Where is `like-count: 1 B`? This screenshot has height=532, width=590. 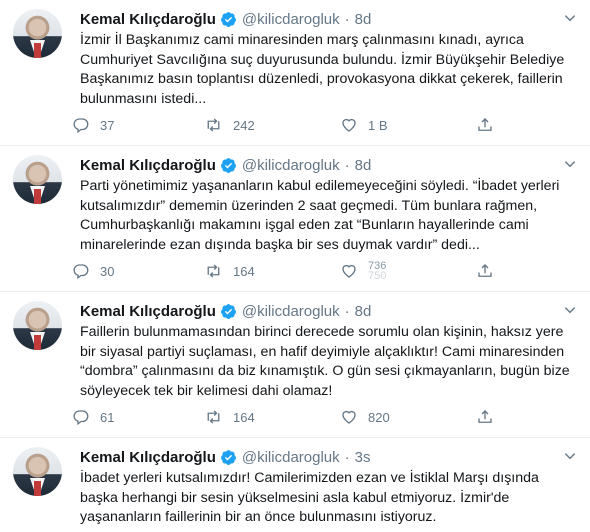
like-count: 1 B is located at coordinates (378, 125).